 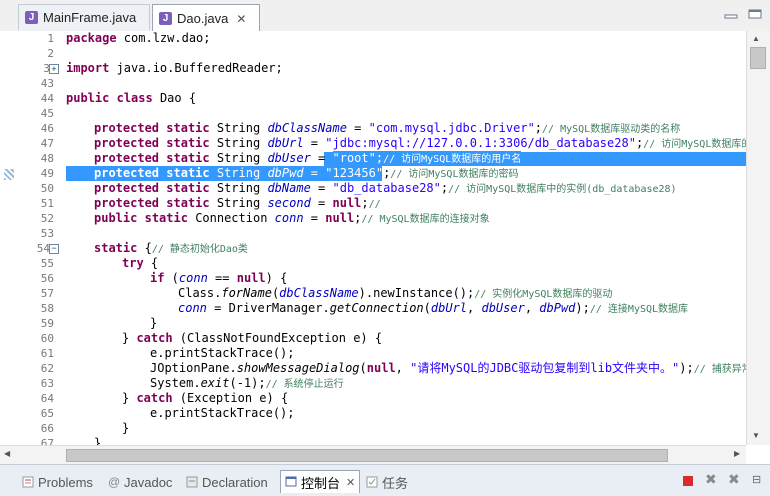 I want to click on horizontal-scrollbar: ◀ ▶, so click(x=373, y=454).